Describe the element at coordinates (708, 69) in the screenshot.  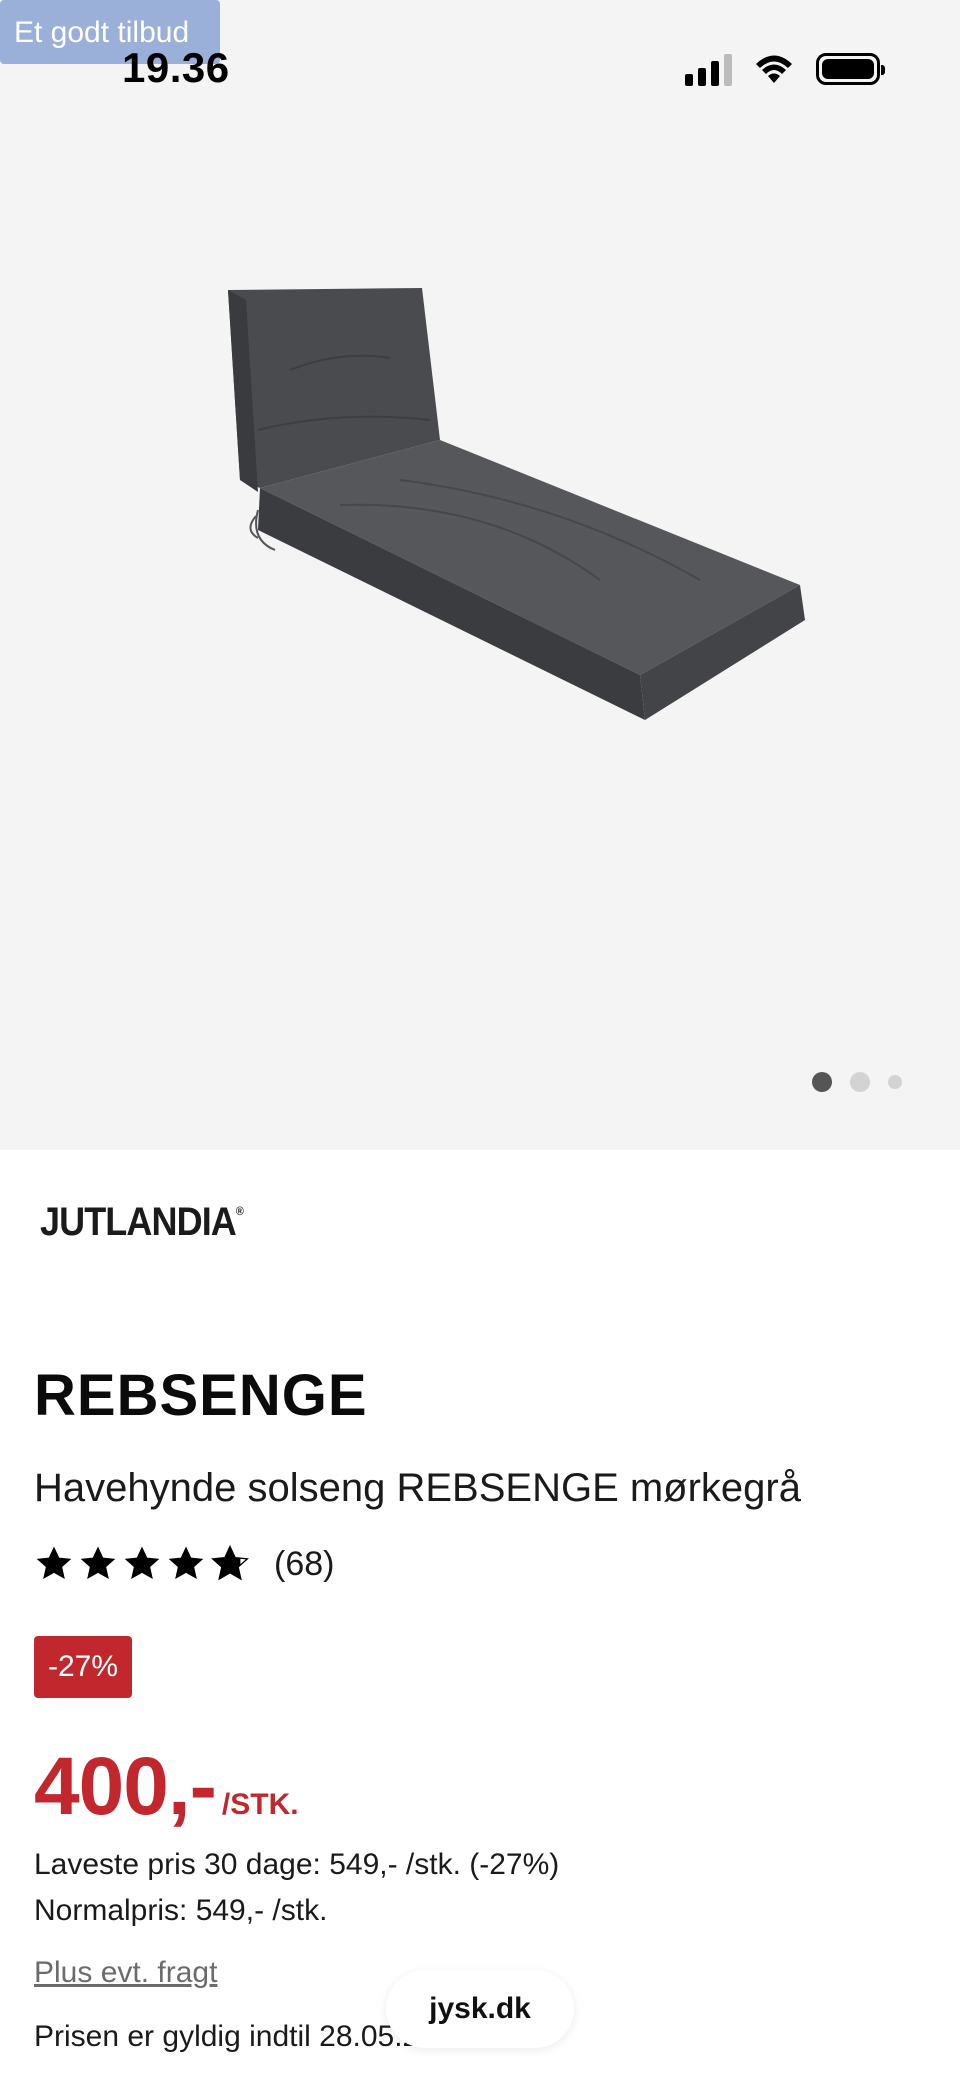
I see `signal-icon` at that location.